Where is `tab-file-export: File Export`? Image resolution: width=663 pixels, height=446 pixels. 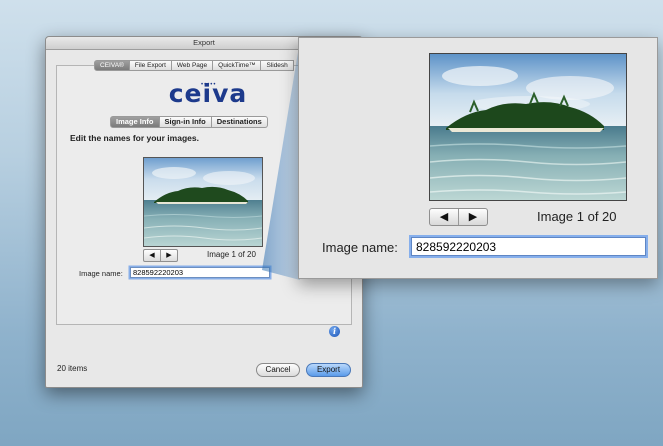
tab-file-export: File Export is located at coordinates (150, 65).